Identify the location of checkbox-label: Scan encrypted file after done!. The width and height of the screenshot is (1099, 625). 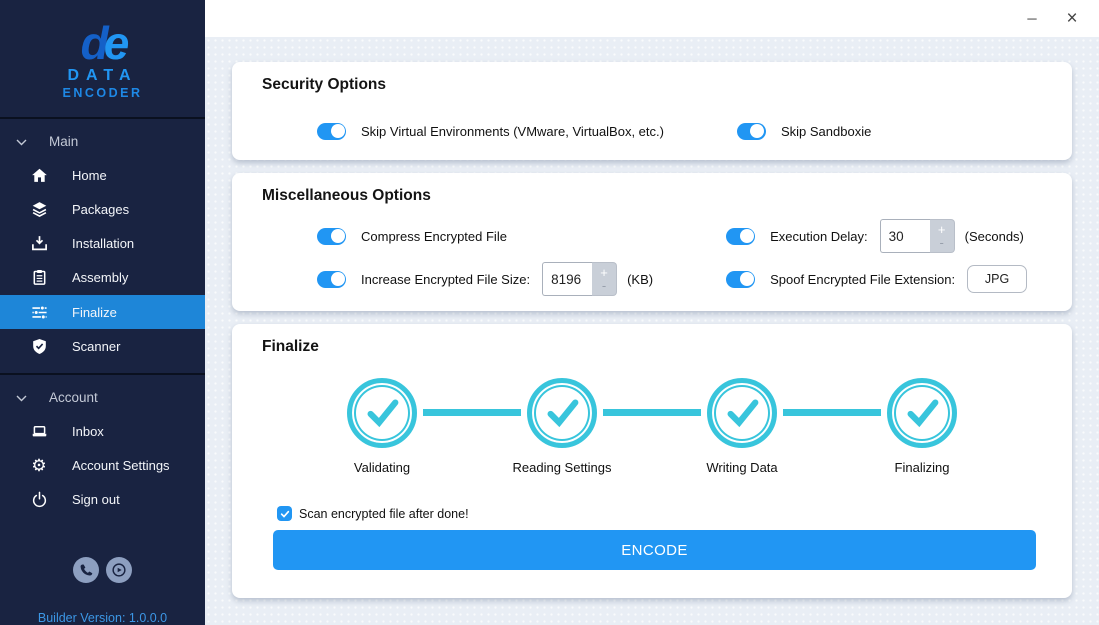
(384, 513).